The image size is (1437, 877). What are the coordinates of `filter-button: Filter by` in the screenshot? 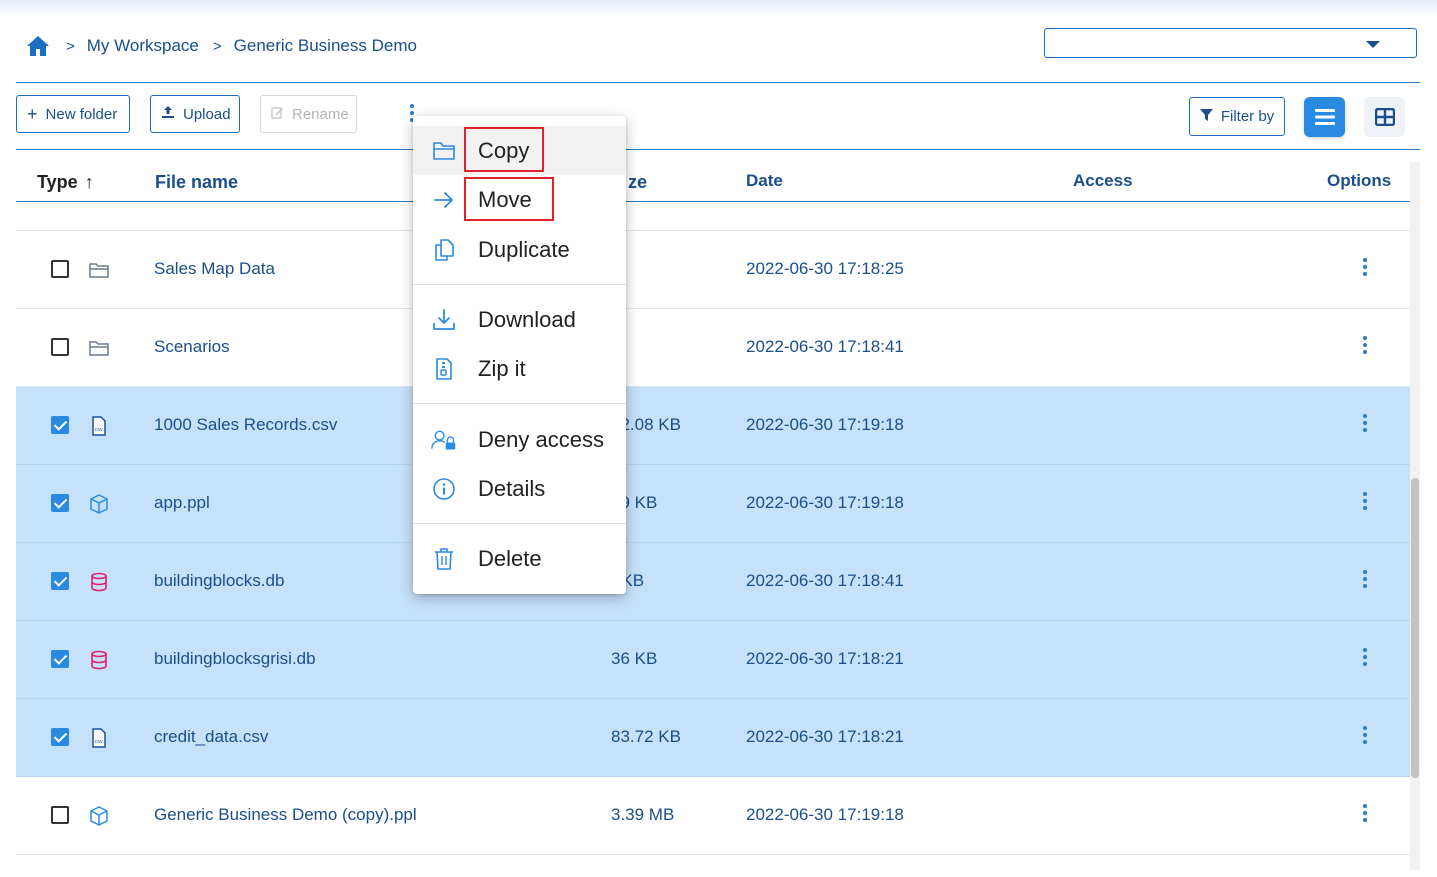 It's located at (1237, 116).